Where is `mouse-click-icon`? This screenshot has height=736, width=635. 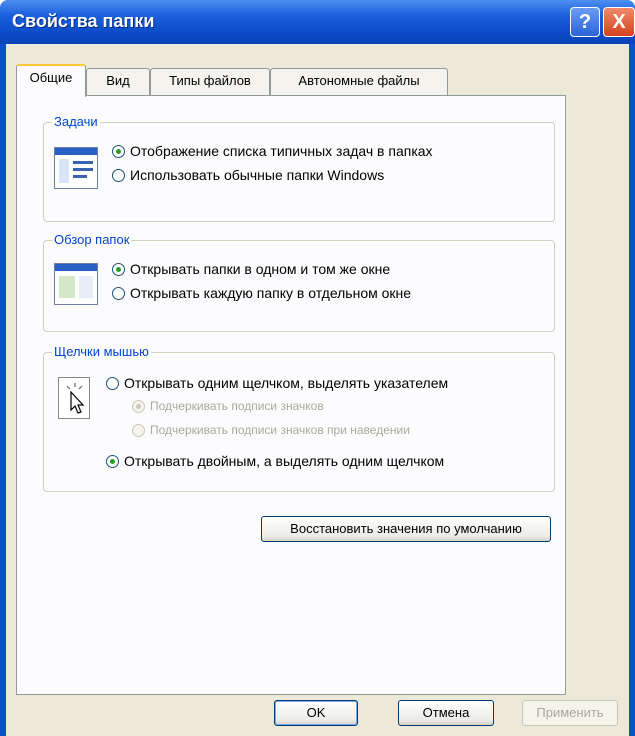
mouse-click-icon is located at coordinates (74, 398).